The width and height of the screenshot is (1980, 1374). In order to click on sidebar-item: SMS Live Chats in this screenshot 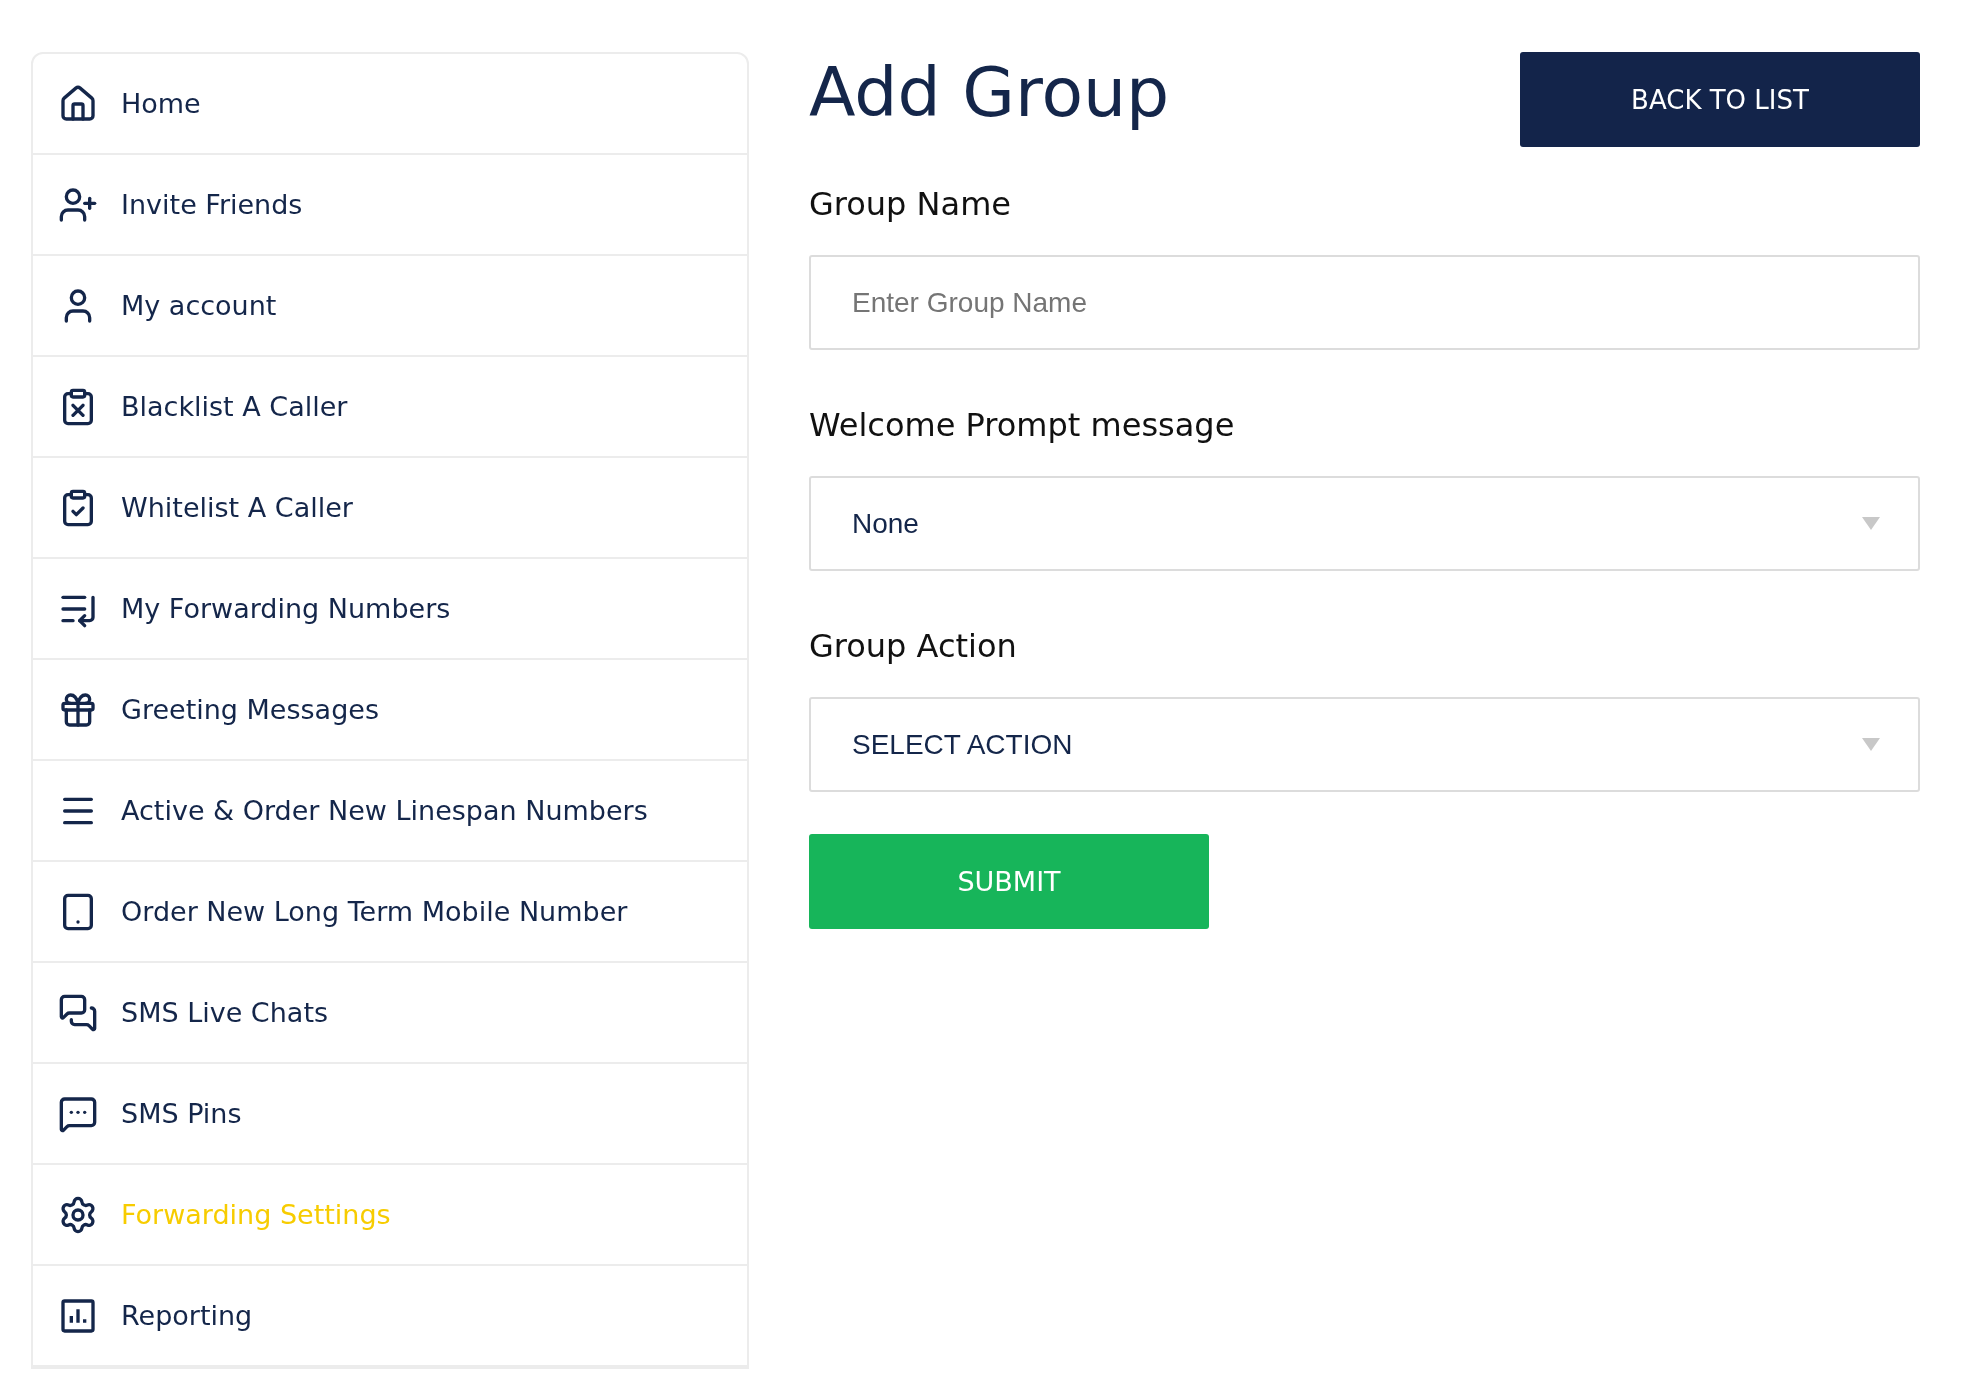, I will do `click(390, 1013)`.